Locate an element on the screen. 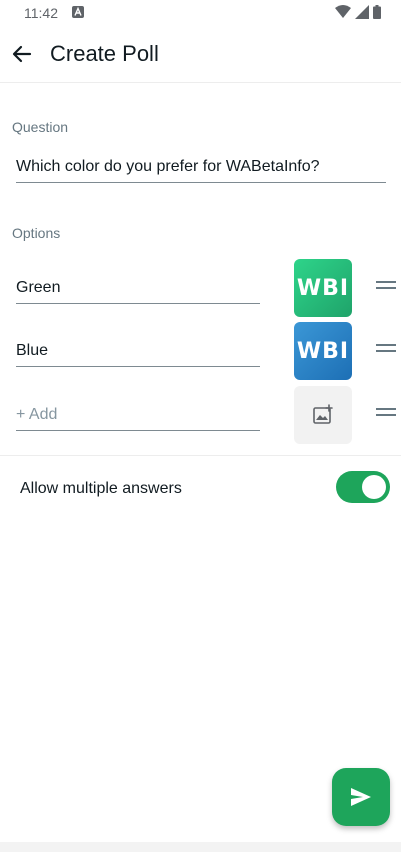  send-icon is located at coordinates (361, 797).